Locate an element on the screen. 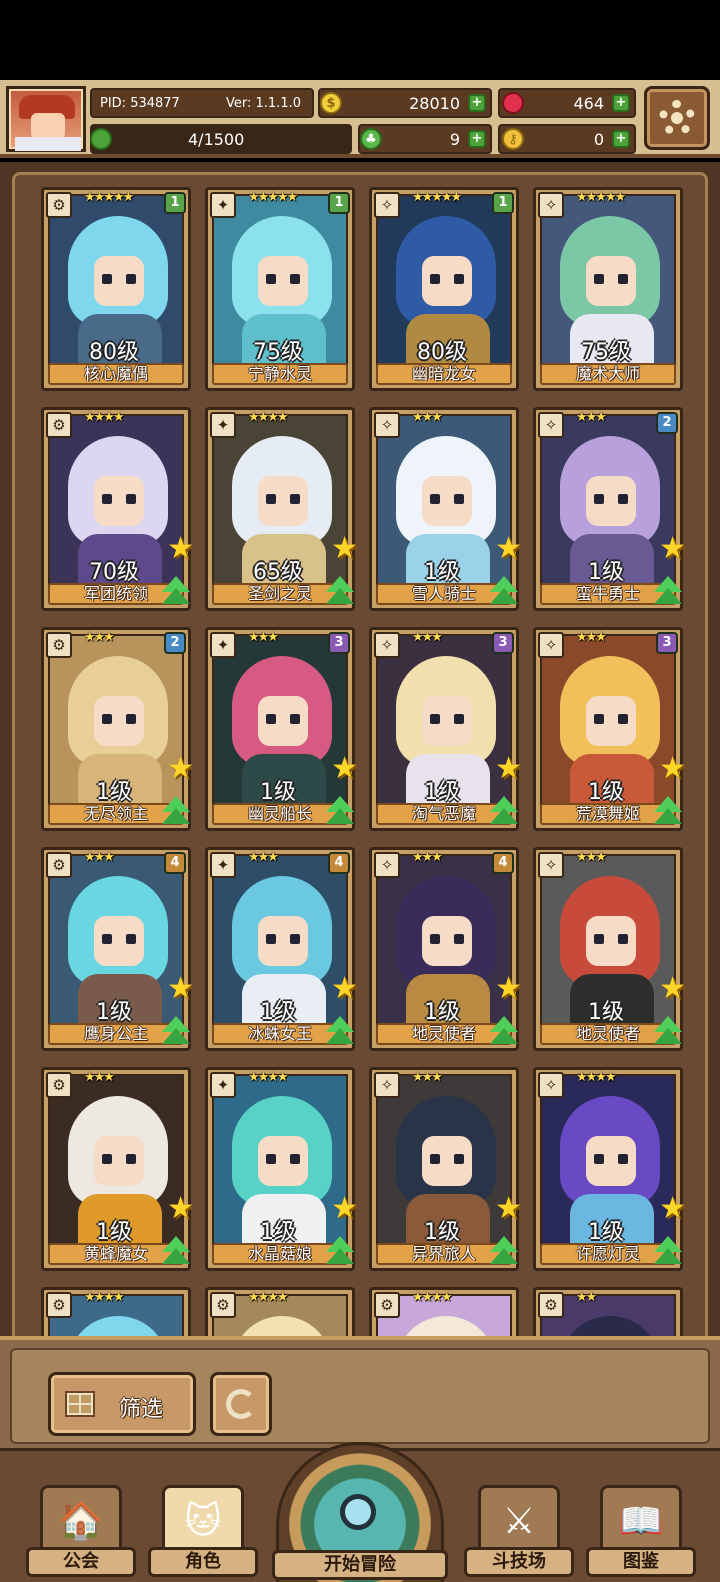  refresh-button is located at coordinates (241, 1404).